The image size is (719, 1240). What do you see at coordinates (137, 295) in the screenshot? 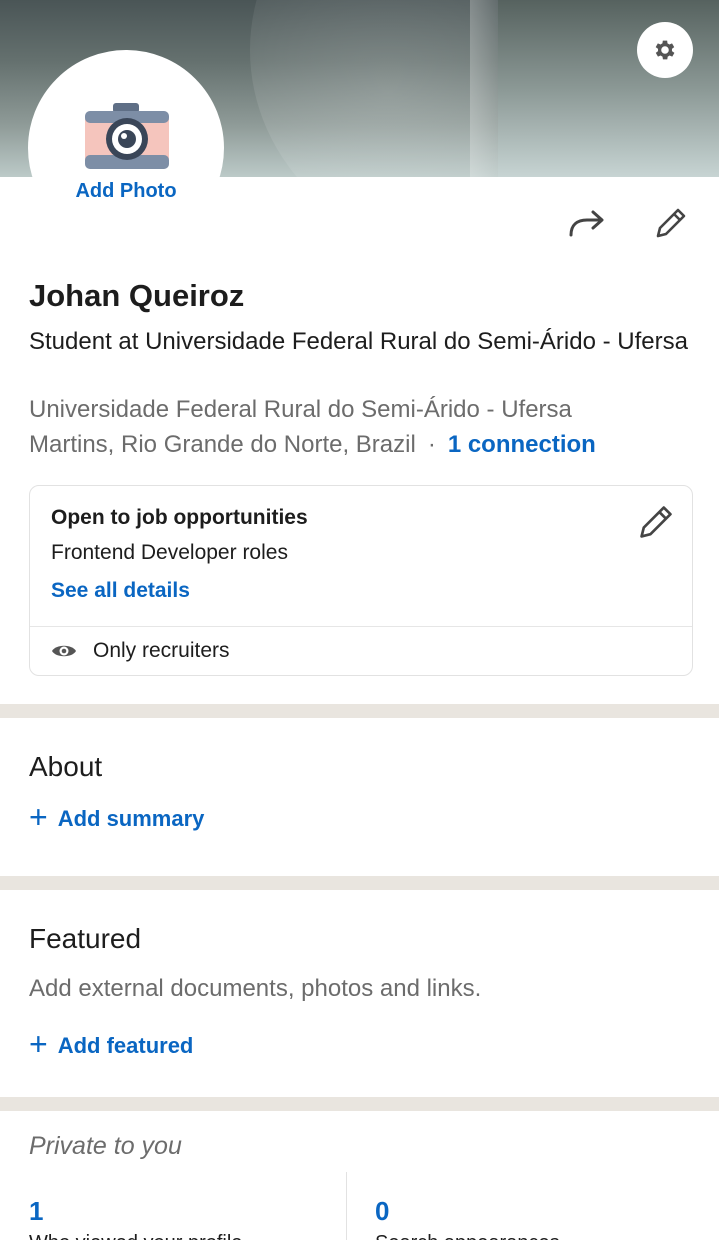
I see `profile-name: Johan Queiroz` at bounding box center [137, 295].